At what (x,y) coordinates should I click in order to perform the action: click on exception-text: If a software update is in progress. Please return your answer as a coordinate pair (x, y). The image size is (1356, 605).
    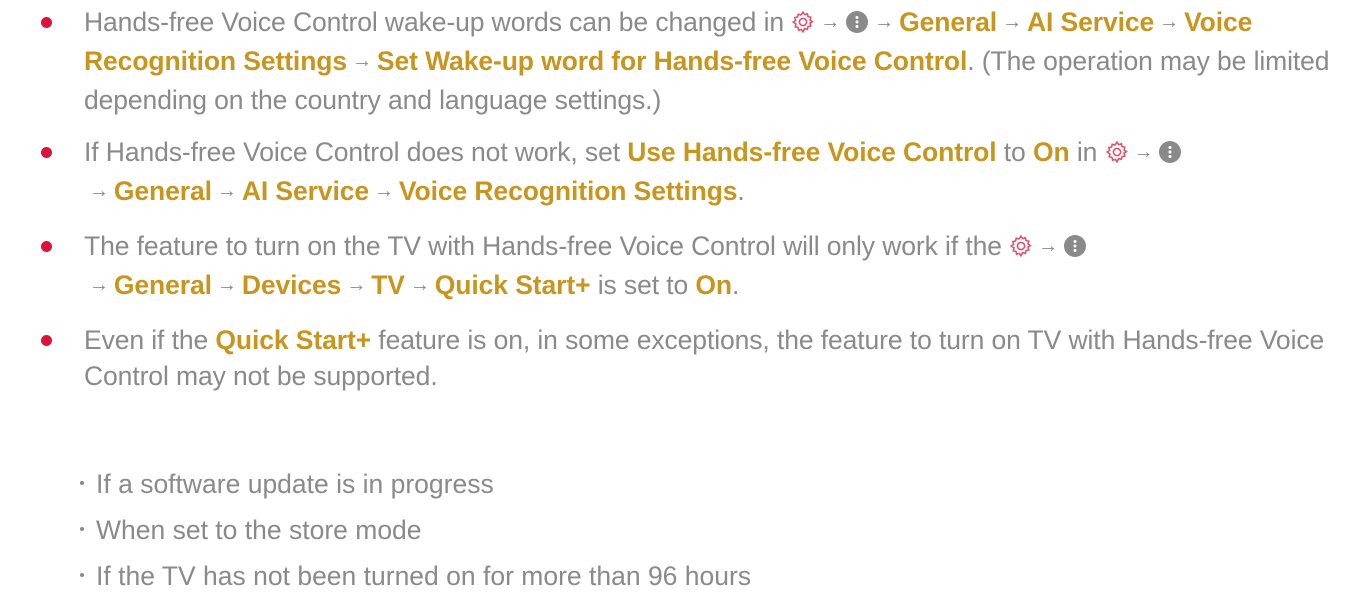
    Looking at the image, I should click on (295, 484).